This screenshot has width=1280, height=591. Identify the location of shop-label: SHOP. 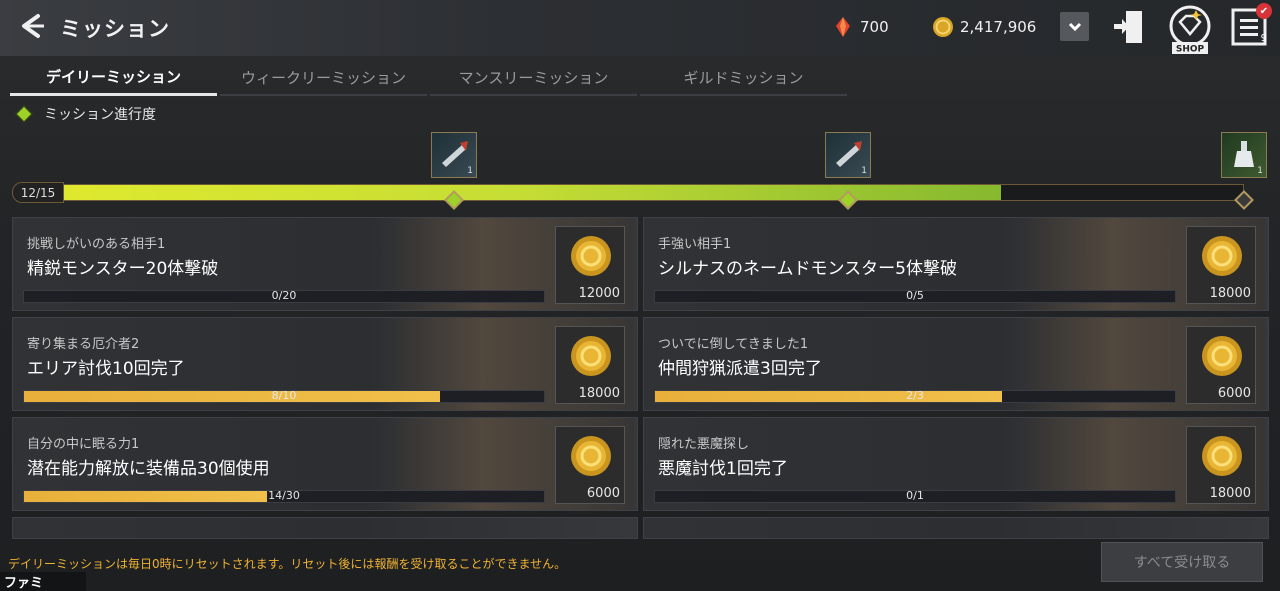
(1190, 50).